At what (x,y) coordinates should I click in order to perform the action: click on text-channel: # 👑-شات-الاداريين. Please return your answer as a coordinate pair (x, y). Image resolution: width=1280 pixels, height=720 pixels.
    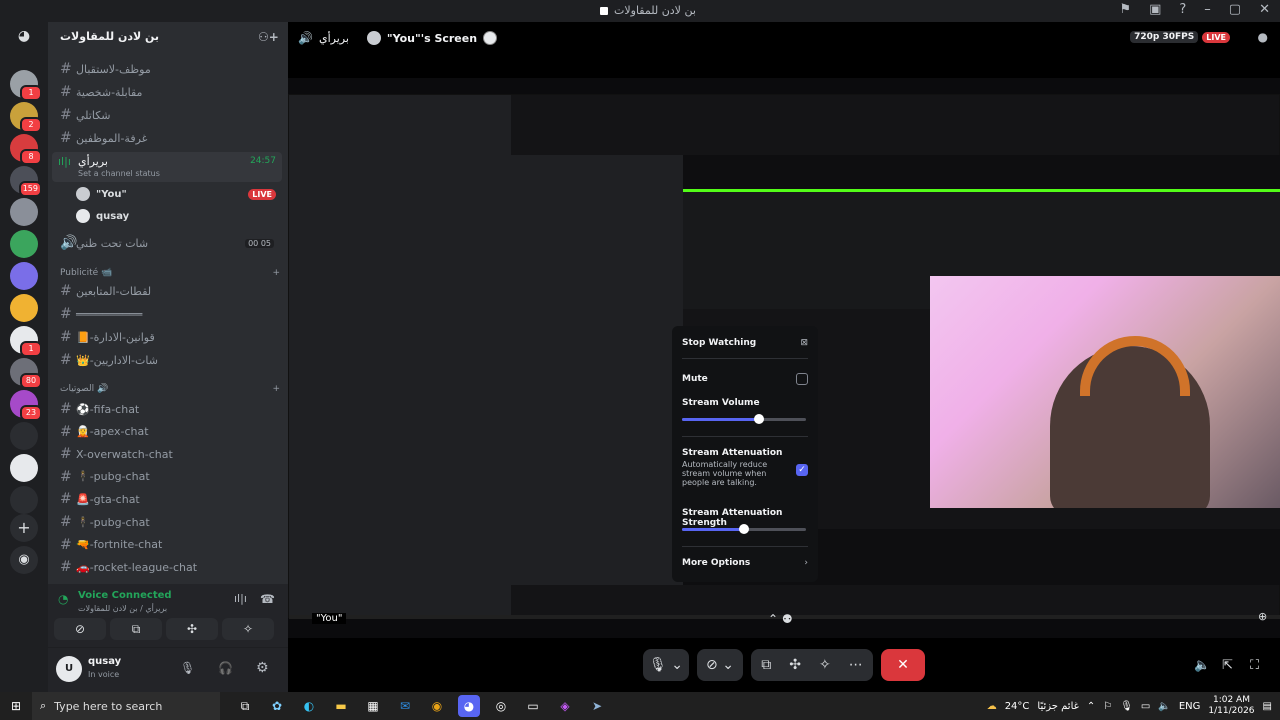
    Looking at the image, I should click on (168, 360).